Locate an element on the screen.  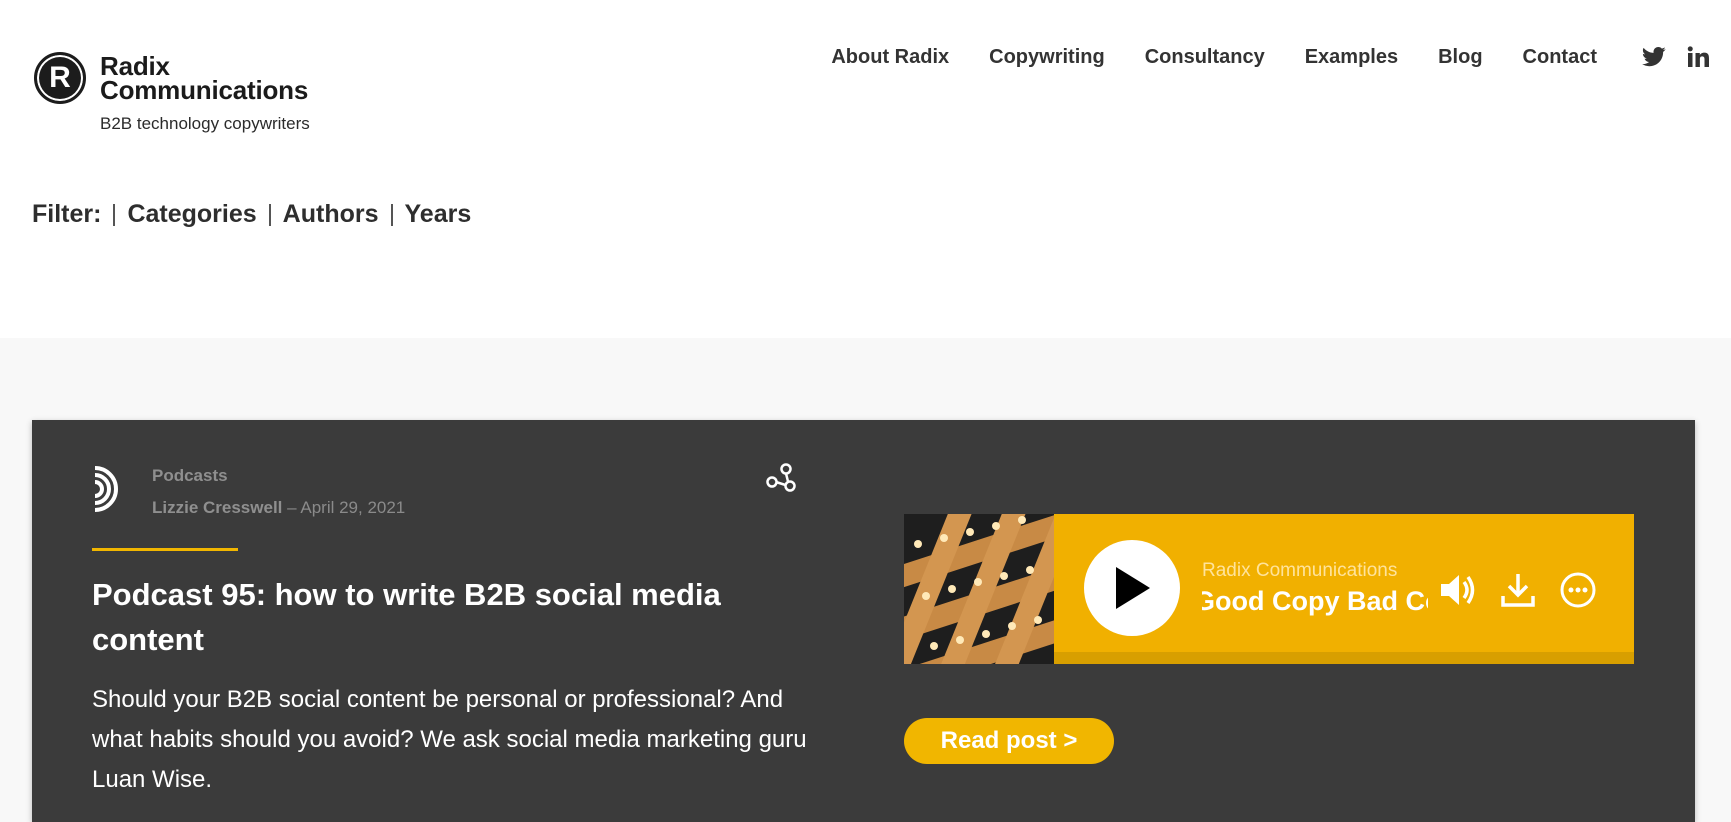
brand-tagline: B2B technology copywriters is located at coordinates (205, 123).